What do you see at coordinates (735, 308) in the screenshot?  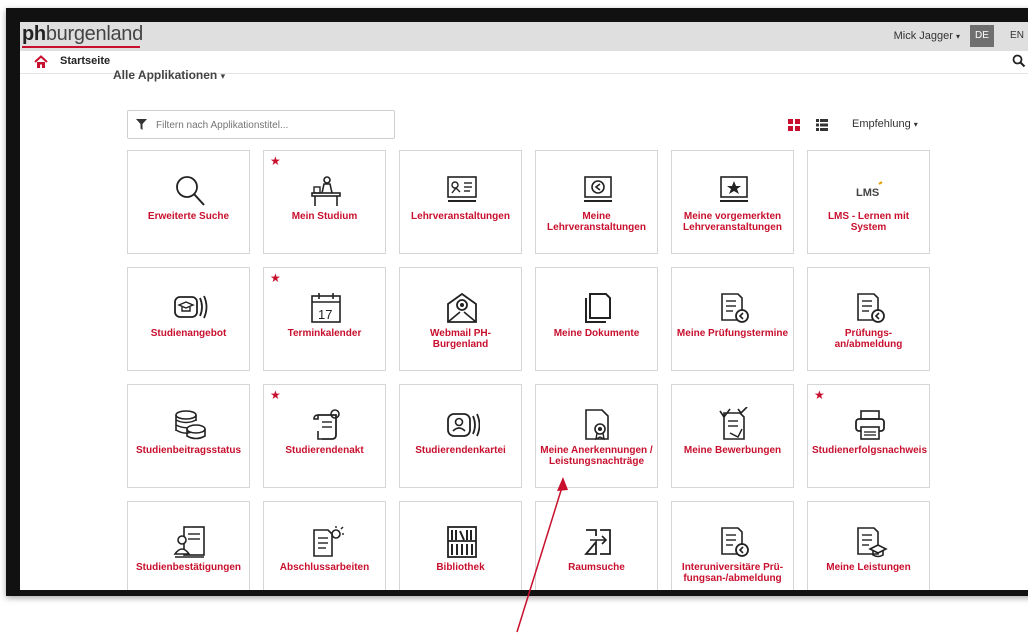 I see `exam-dates-icon` at bounding box center [735, 308].